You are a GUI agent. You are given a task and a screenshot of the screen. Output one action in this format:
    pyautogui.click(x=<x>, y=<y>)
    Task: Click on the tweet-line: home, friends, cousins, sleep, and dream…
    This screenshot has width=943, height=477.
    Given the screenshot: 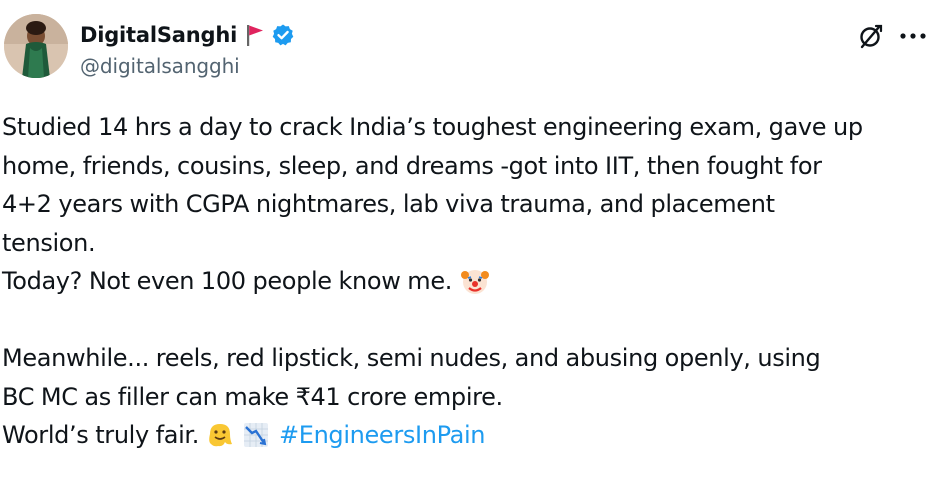 What is the action you would take?
    pyautogui.click(x=412, y=165)
    